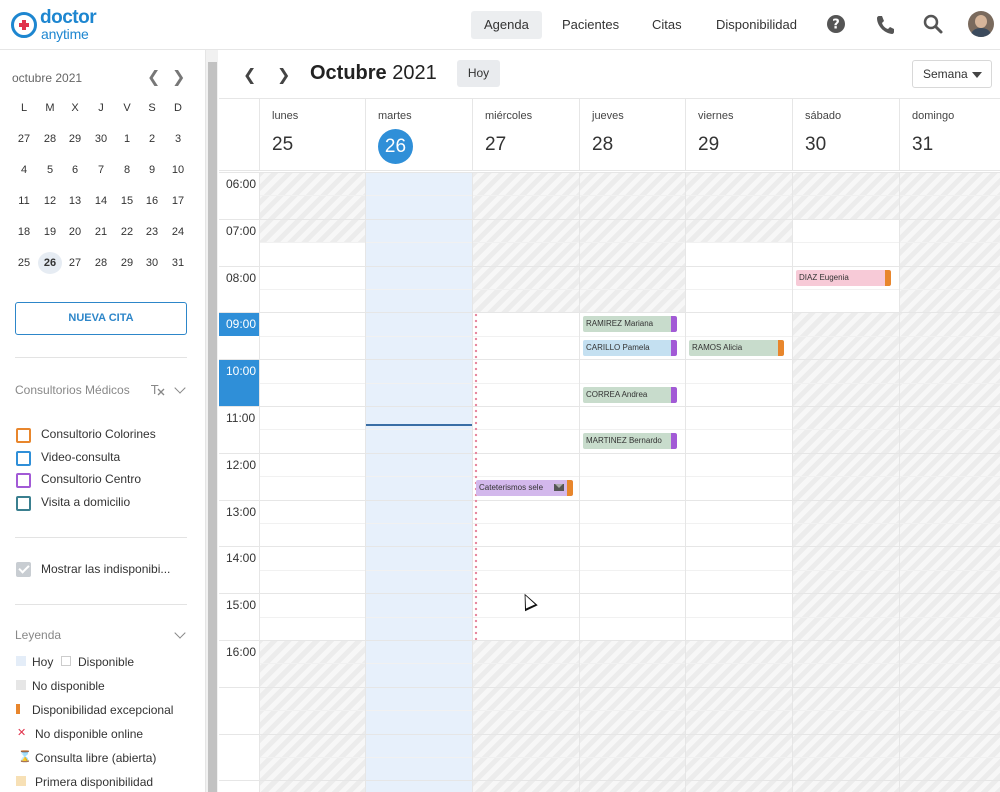 This screenshot has height=792, width=1000. Describe the element at coordinates (158, 389) in the screenshot. I see `clear-filter-icon: T` at that location.